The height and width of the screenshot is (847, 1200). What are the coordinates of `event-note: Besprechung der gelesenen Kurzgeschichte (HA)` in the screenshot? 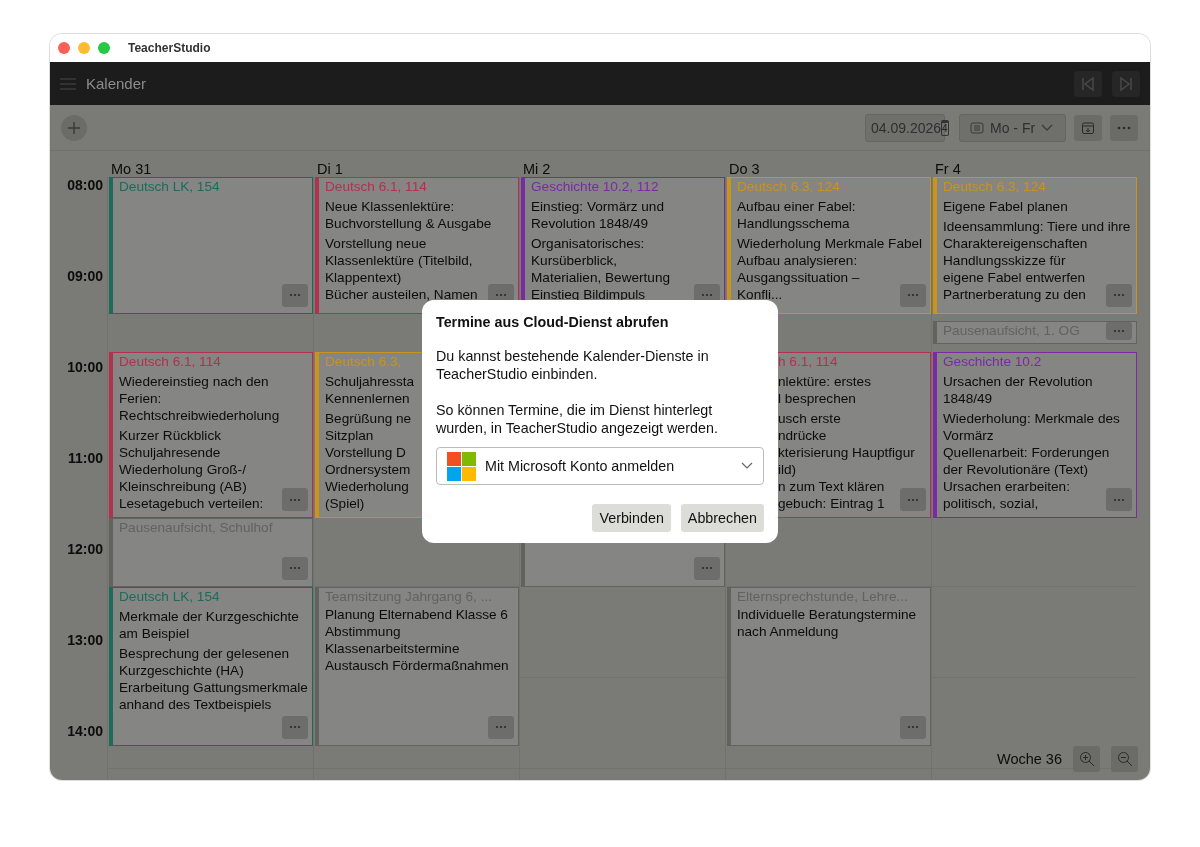 It's located at (205, 661).